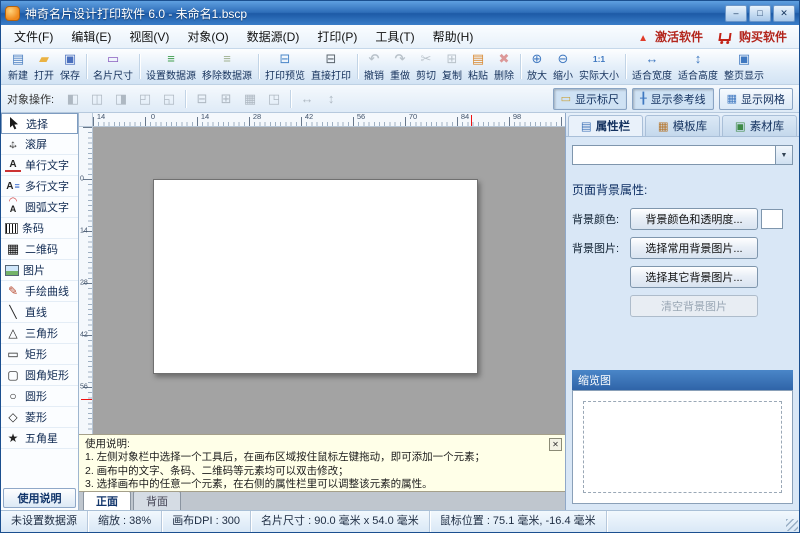 This screenshot has width=800, height=533. I want to click on print-preview-button: 打印预览, so click(285, 66).